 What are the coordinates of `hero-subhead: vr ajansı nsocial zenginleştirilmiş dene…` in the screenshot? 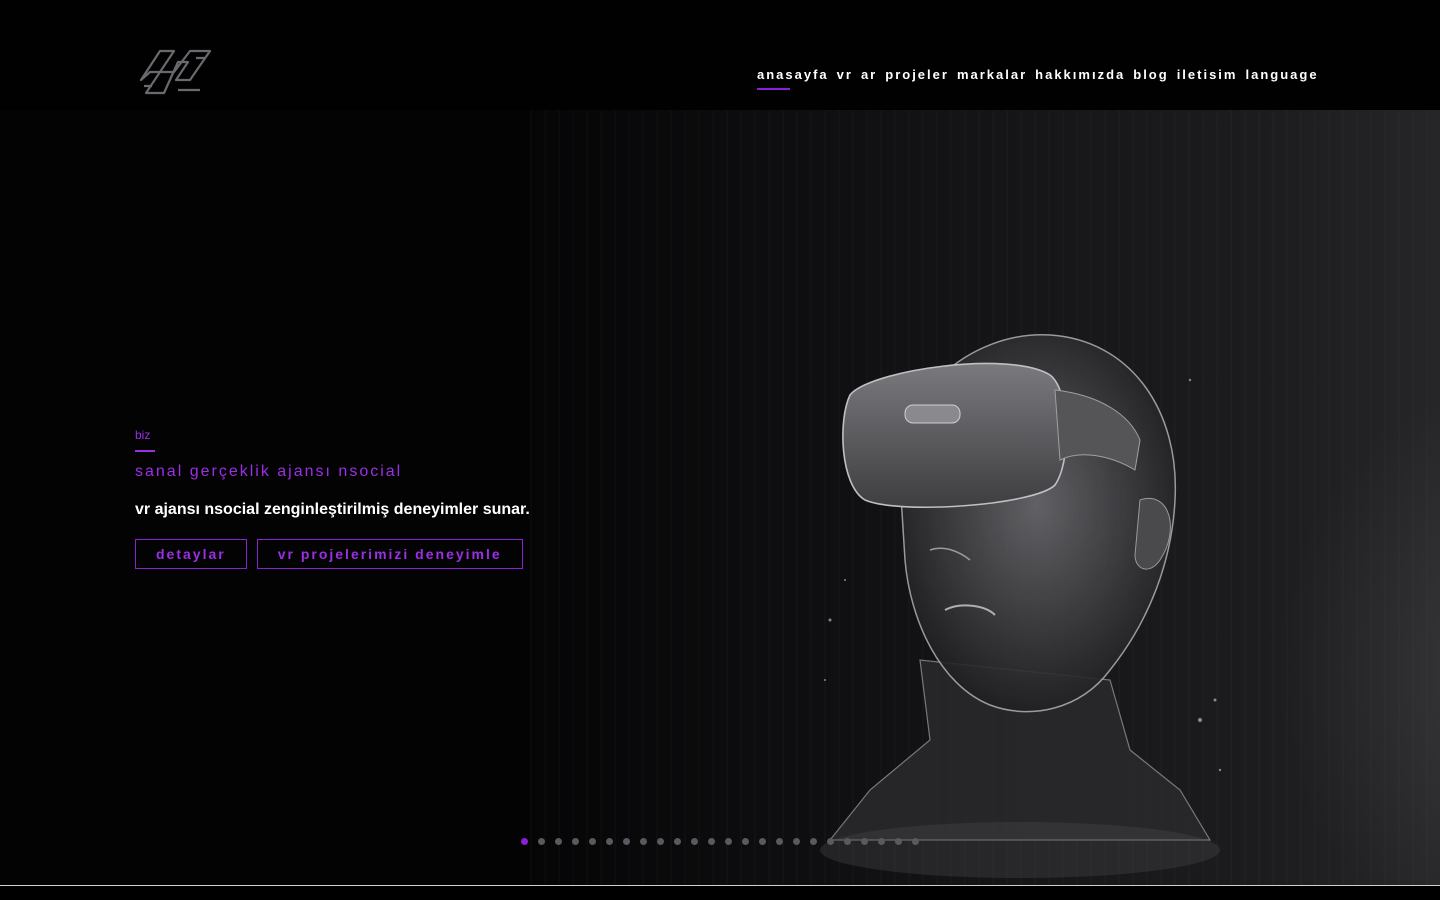 It's located at (332, 509).